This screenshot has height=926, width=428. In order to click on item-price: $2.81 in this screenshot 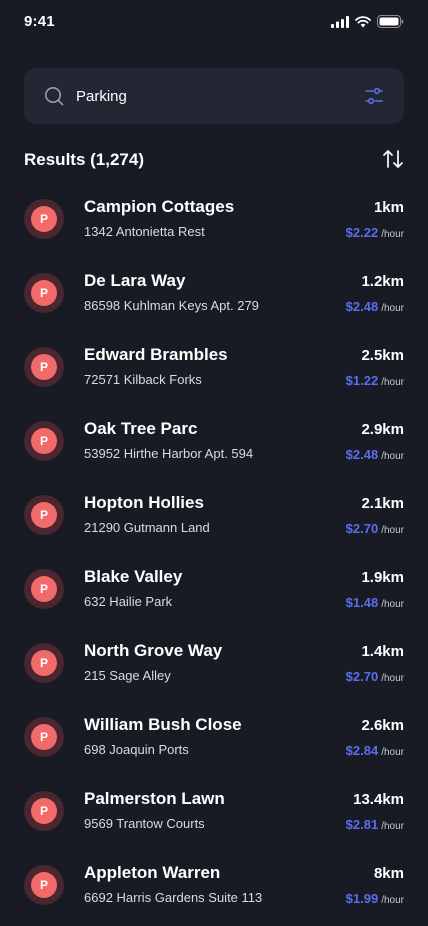, I will do `click(362, 824)`.